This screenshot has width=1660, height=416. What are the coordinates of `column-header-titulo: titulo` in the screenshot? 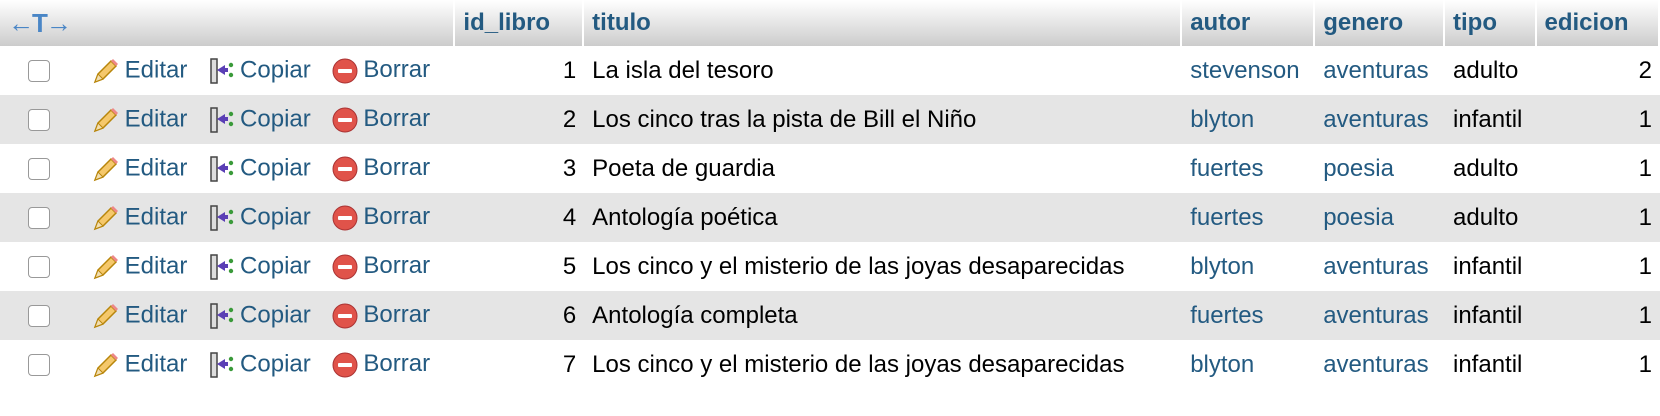 It's located at (883, 23).